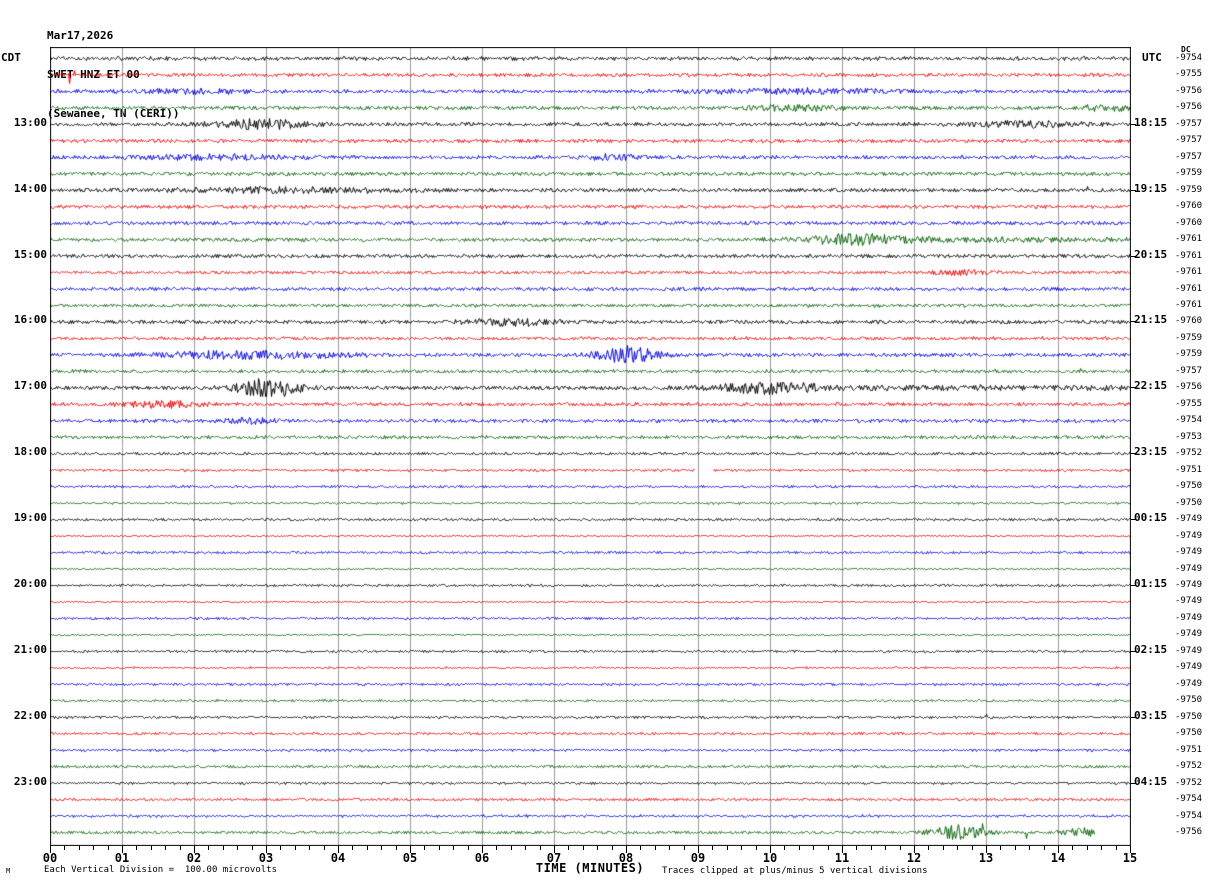  Describe the element at coordinates (1189, 370) in the screenshot. I see `dc-offset-value: -9757` at that location.